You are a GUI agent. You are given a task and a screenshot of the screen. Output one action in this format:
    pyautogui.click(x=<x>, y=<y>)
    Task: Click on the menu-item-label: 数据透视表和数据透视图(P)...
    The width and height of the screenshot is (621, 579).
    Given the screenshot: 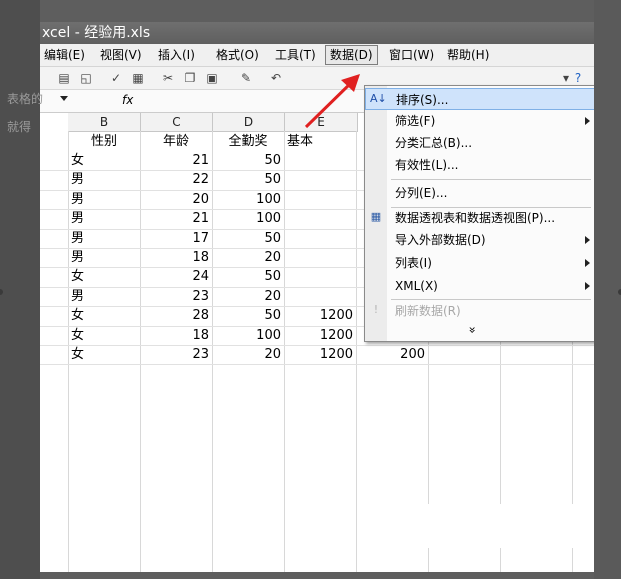 What is the action you would take?
    pyautogui.click(x=475, y=218)
    